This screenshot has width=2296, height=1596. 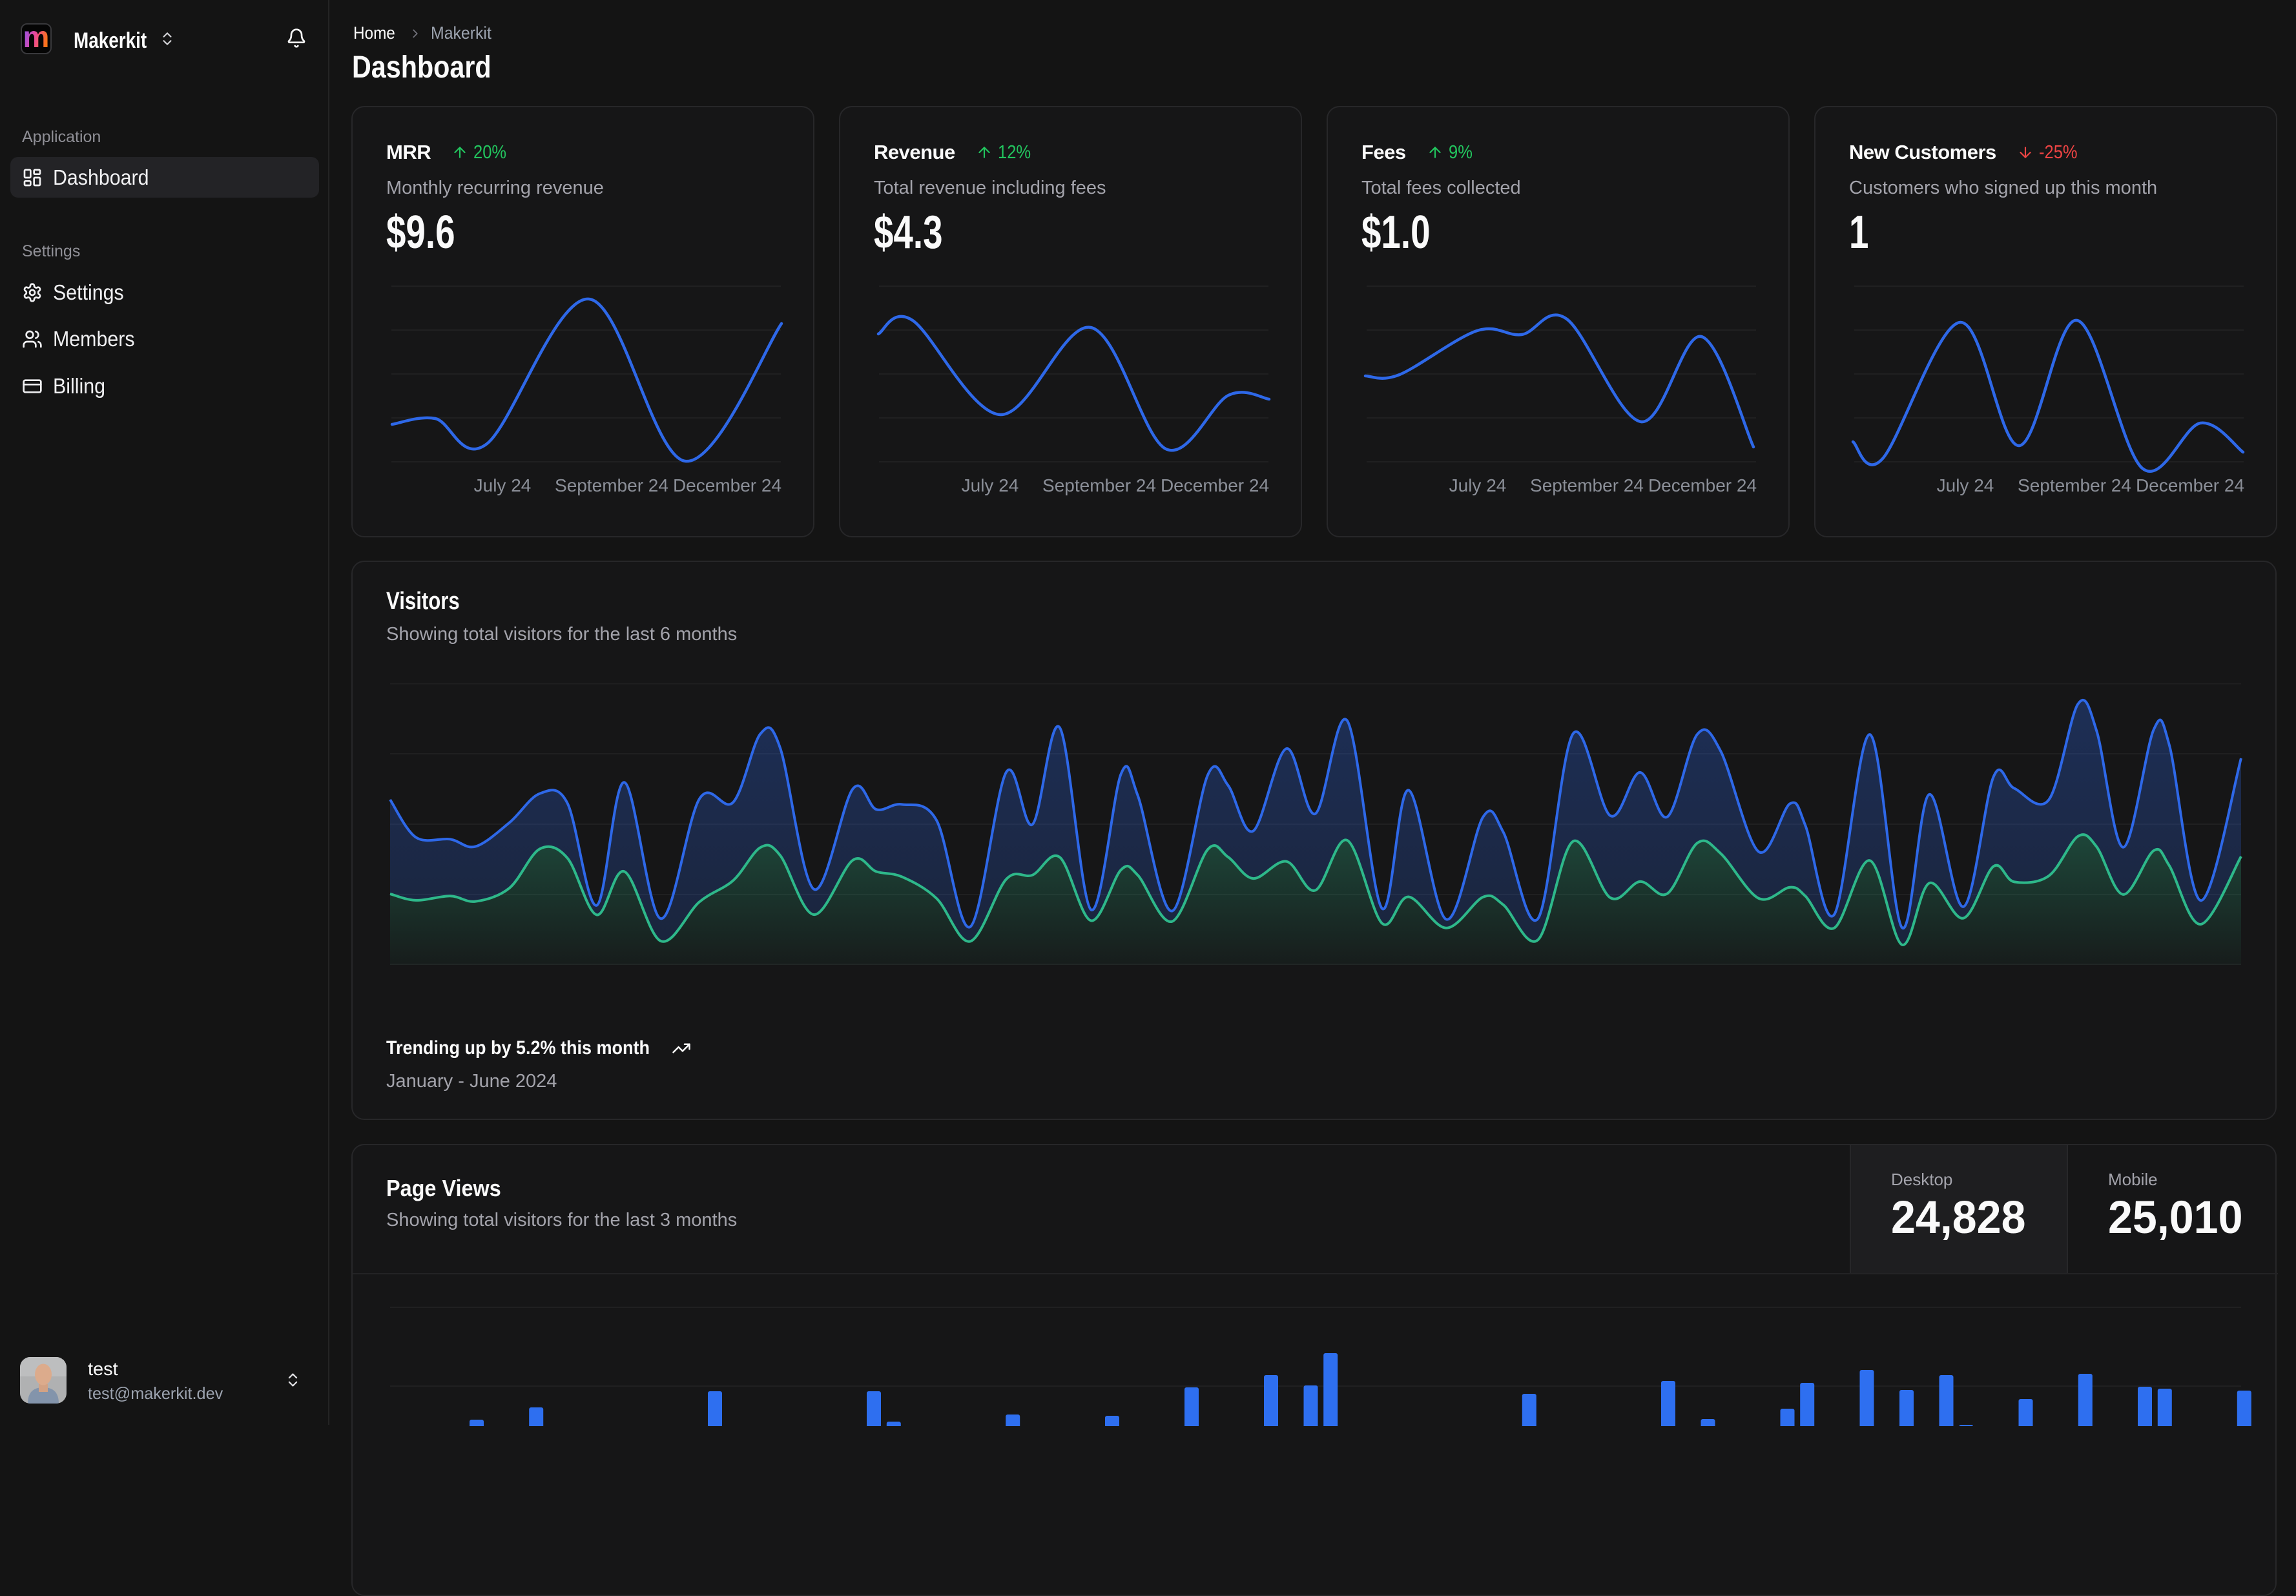 I want to click on svg-text: m, so click(x=36, y=39).